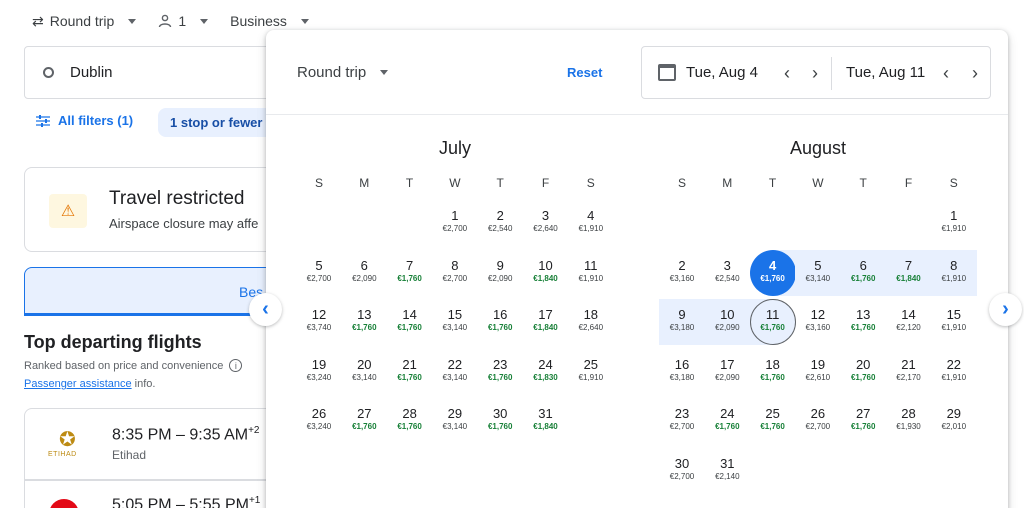  I want to click on calendar-day: 3 €2,640, so click(546, 223).